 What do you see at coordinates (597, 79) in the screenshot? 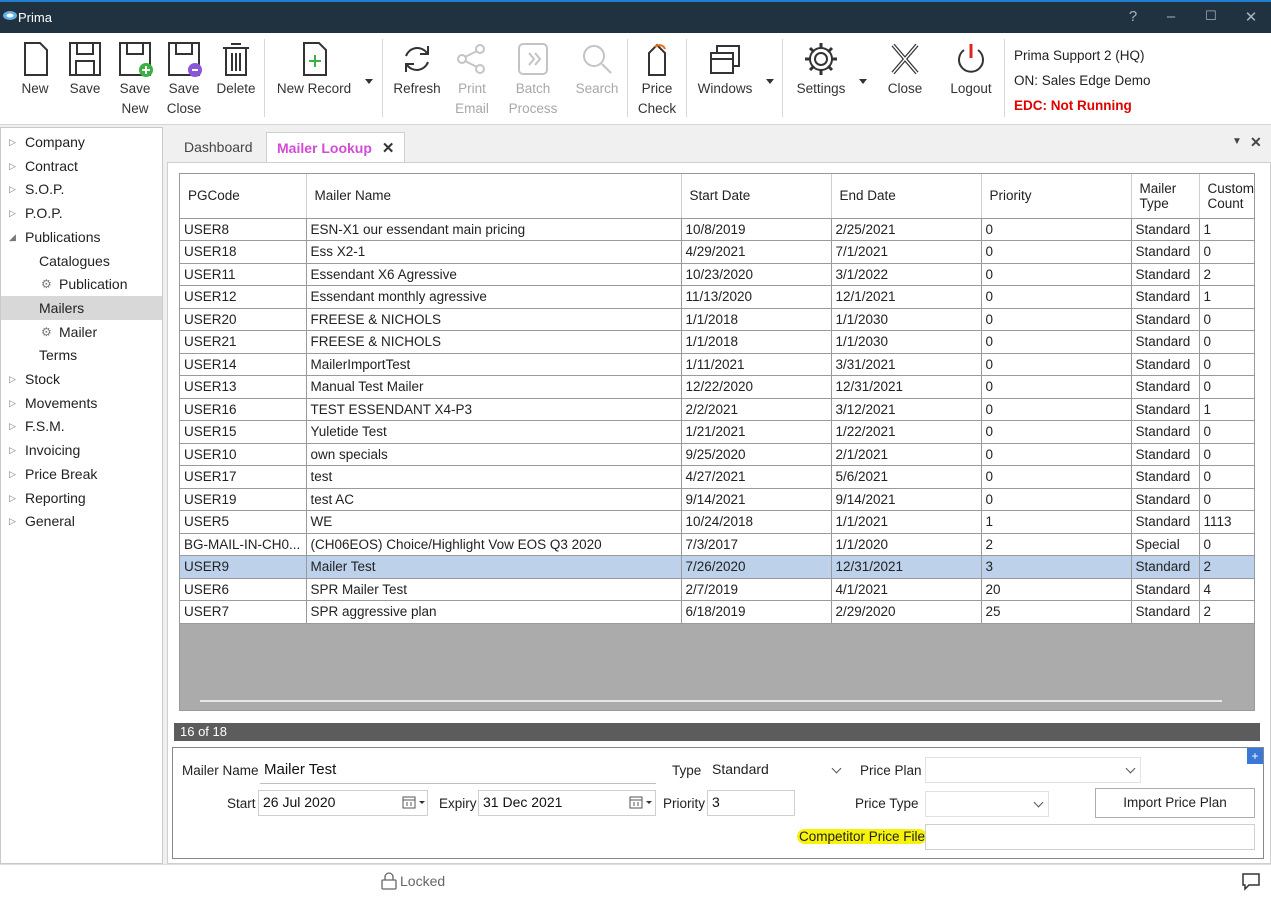
I see `search-button: Search` at bounding box center [597, 79].